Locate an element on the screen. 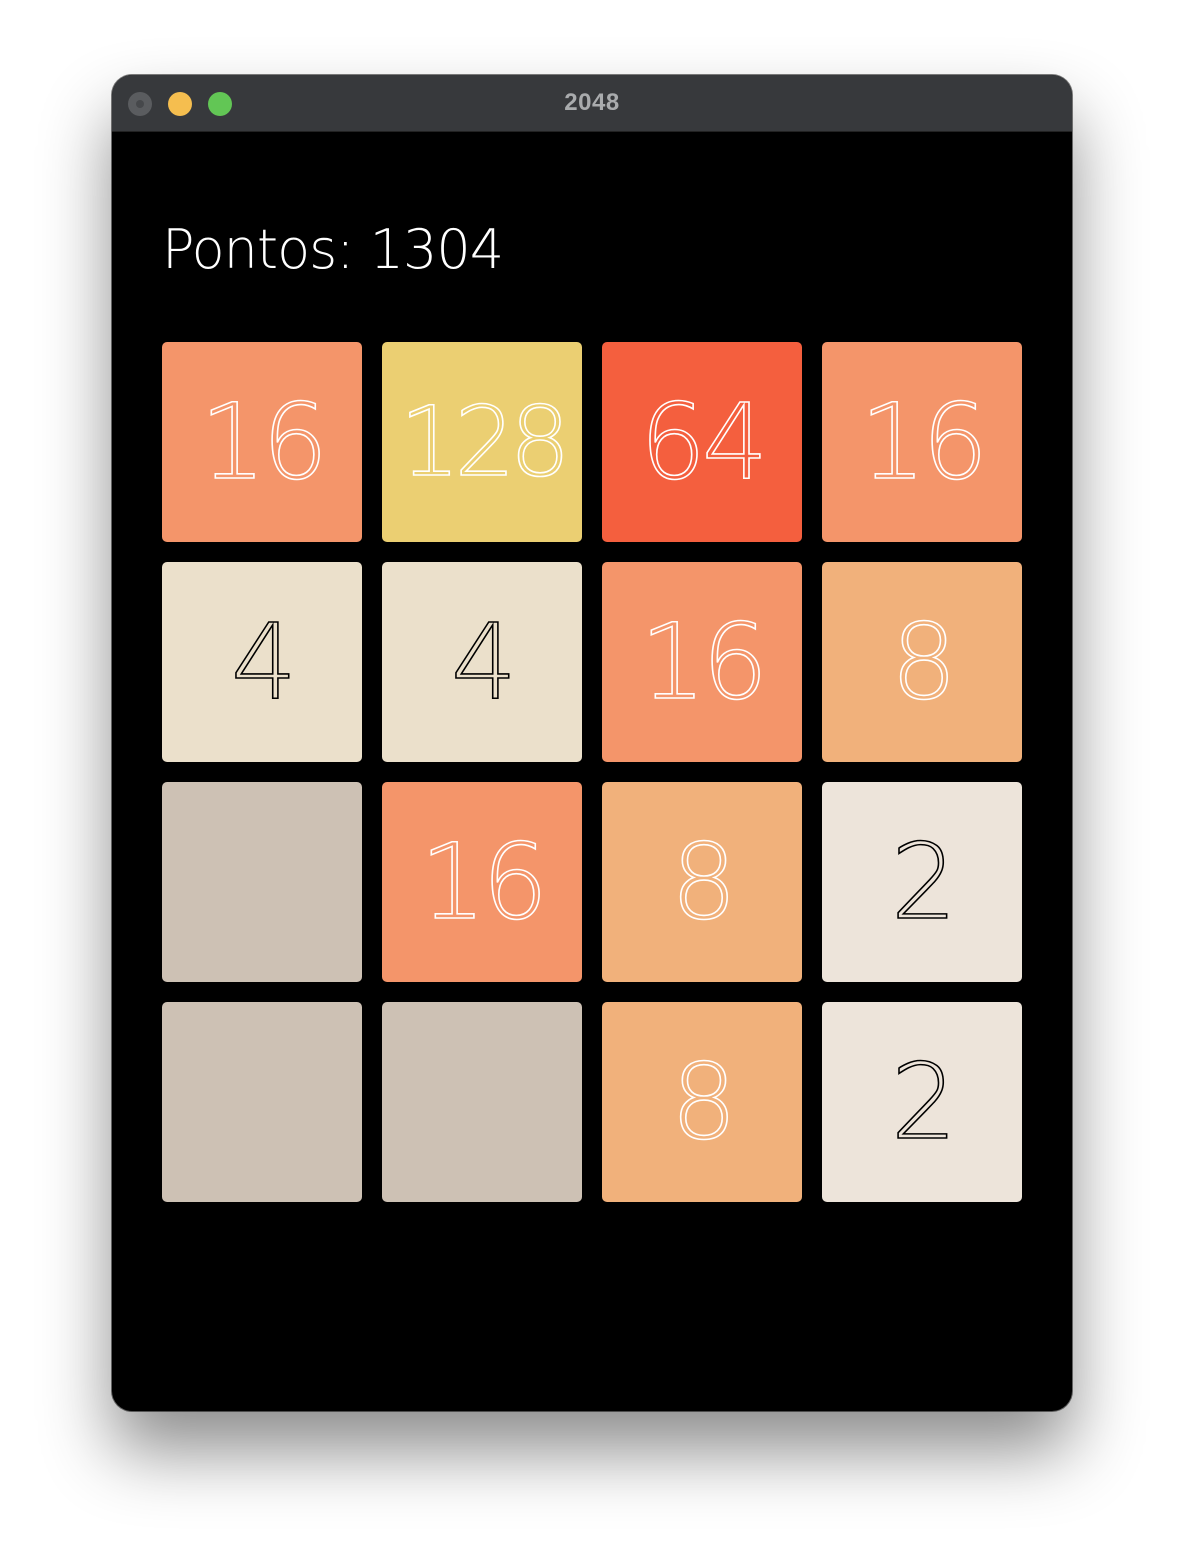  tile-r4-c1 is located at coordinates (262, 1102).